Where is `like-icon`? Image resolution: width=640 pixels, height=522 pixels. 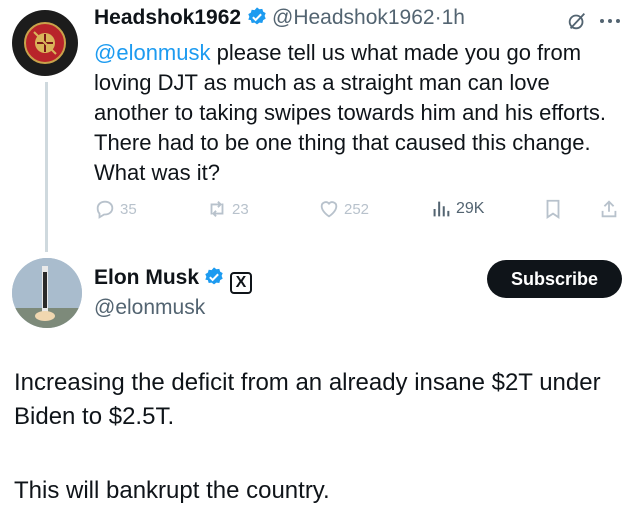 like-icon is located at coordinates (329, 209).